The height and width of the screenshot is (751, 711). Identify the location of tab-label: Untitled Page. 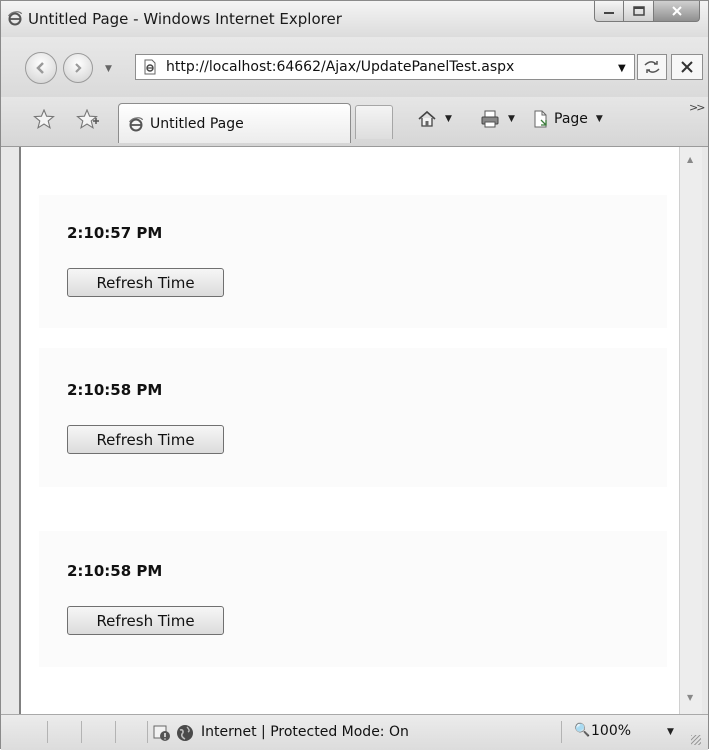
(197, 124).